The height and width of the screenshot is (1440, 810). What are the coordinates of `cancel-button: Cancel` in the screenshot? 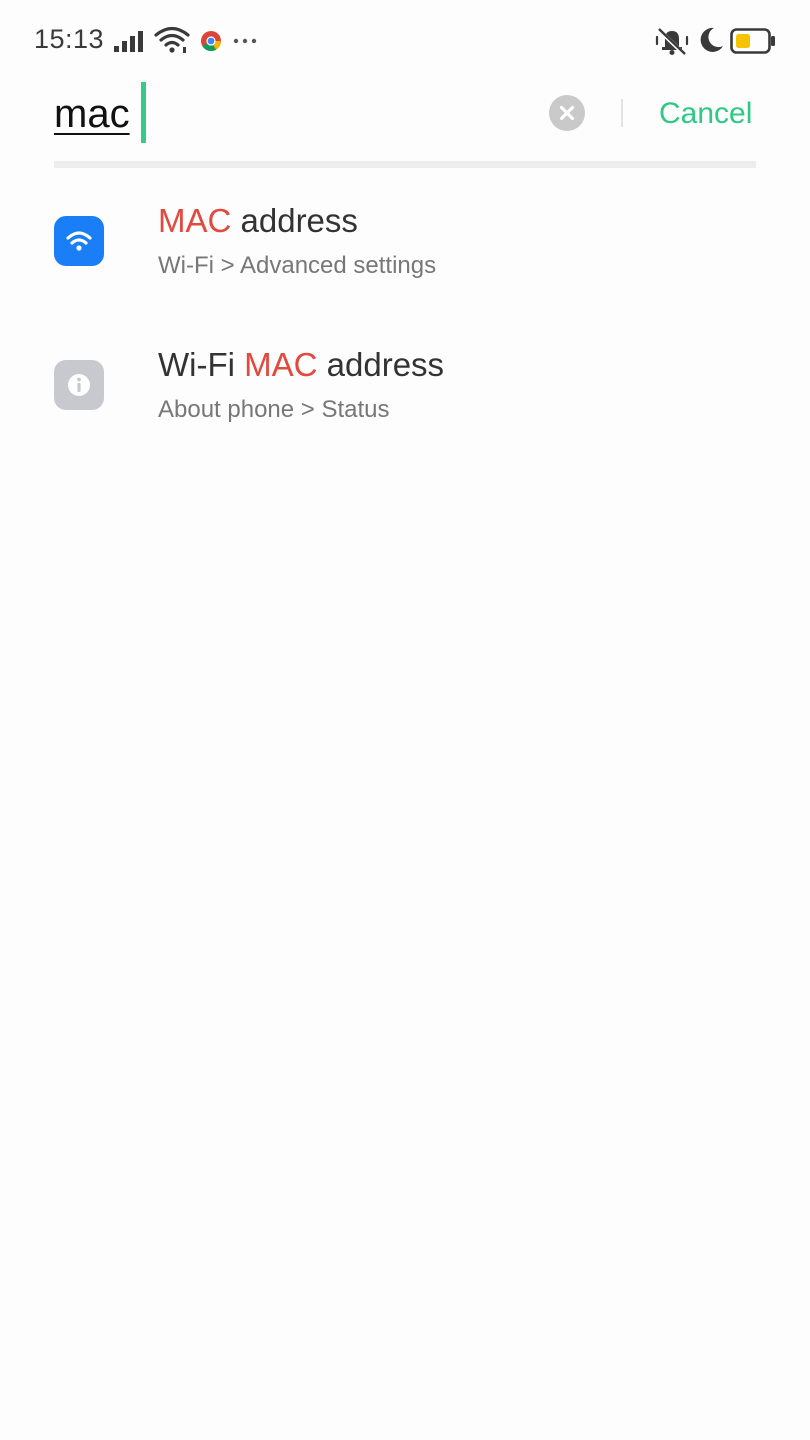 It's located at (705, 114).